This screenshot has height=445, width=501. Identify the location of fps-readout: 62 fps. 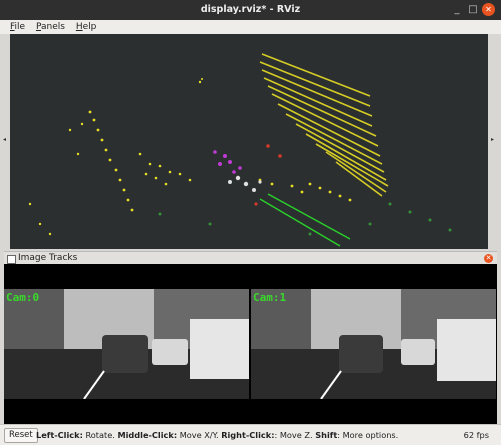
(476, 435).